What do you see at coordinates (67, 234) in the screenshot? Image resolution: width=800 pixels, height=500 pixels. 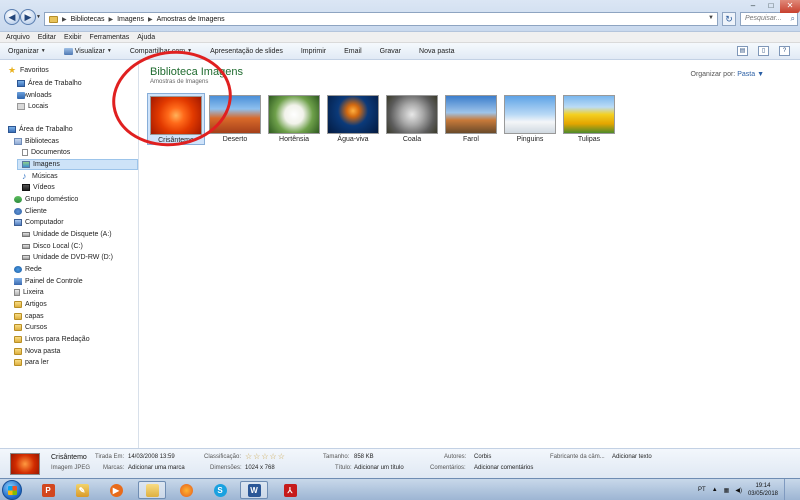 I see `nav-disquete: Unidade de Disquete (A:)` at bounding box center [67, 234].